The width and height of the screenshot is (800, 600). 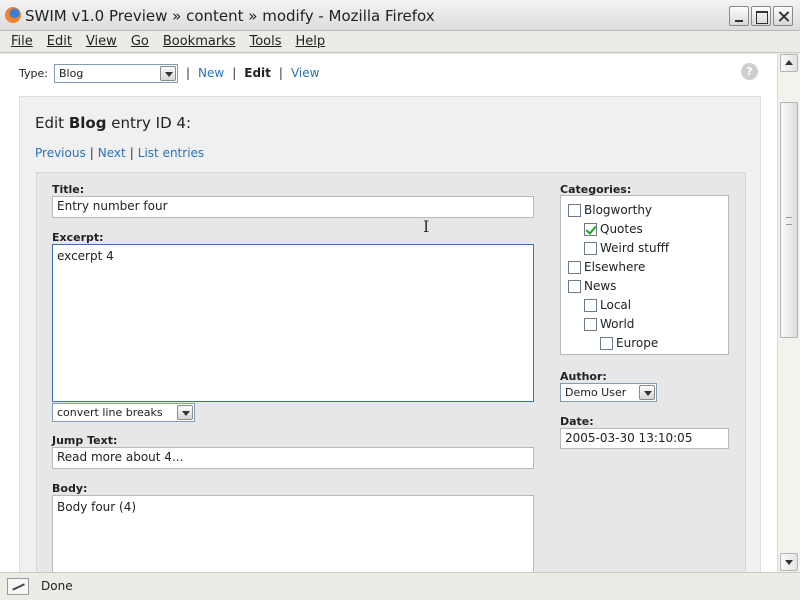 I want to click on date-label: Date:, so click(x=577, y=421).